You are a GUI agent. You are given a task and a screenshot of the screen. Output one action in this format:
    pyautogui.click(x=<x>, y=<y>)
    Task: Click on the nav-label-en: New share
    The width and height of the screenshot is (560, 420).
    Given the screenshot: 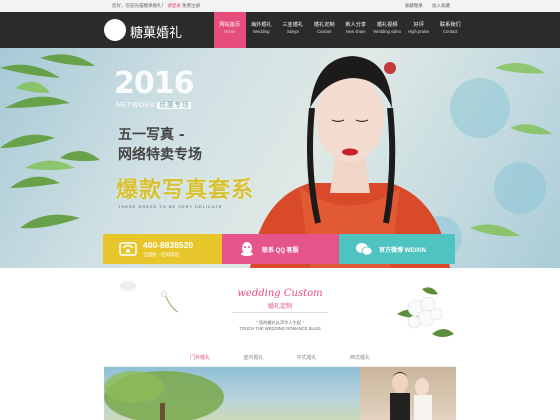 What is the action you would take?
    pyautogui.click(x=355, y=31)
    